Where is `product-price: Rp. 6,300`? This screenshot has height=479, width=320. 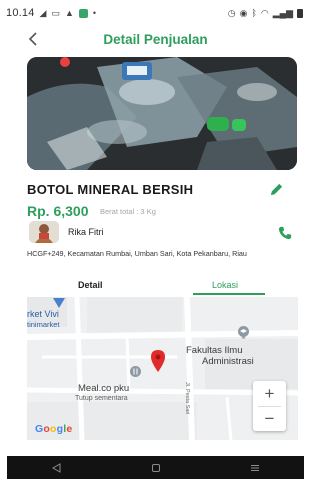
product-price: Rp. 6,300 is located at coordinates (58, 211).